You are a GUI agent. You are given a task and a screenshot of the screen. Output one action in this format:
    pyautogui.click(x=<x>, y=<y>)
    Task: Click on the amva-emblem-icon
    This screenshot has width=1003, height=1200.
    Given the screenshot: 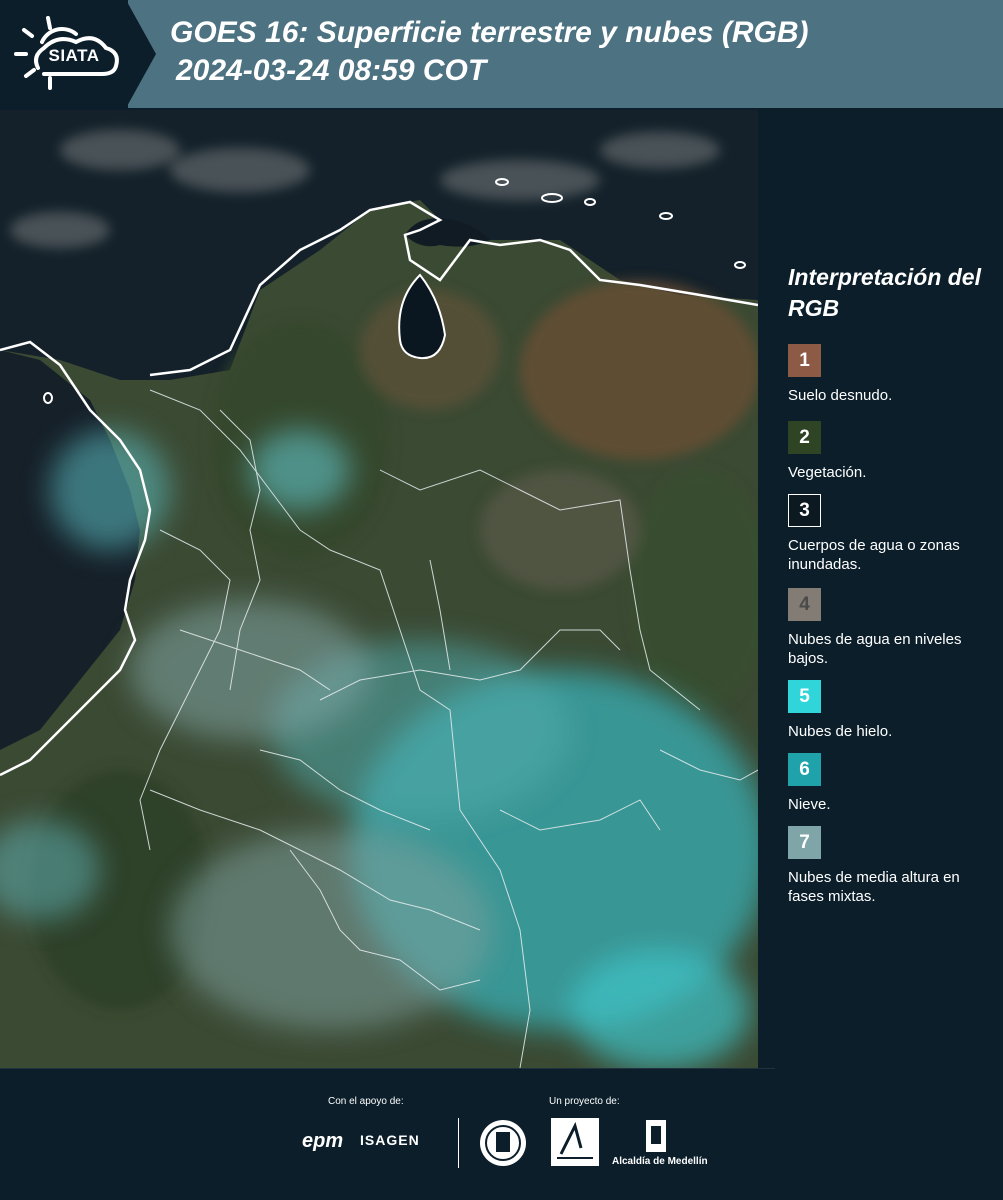 What is the action you would take?
    pyautogui.click(x=575, y=1140)
    